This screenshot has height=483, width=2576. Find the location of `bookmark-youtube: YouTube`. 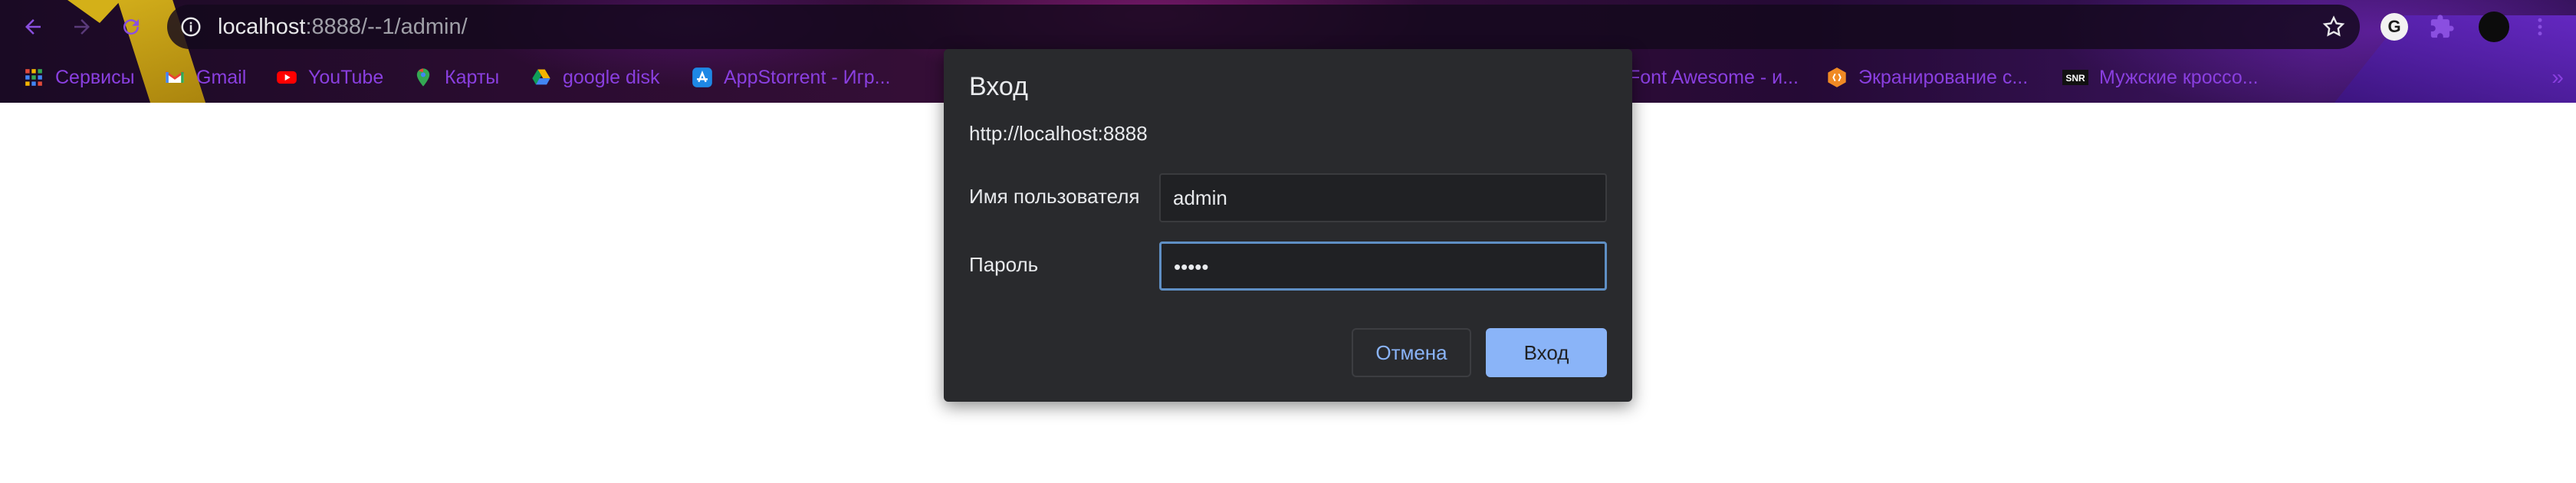

bookmark-youtube: YouTube is located at coordinates (330, 77).